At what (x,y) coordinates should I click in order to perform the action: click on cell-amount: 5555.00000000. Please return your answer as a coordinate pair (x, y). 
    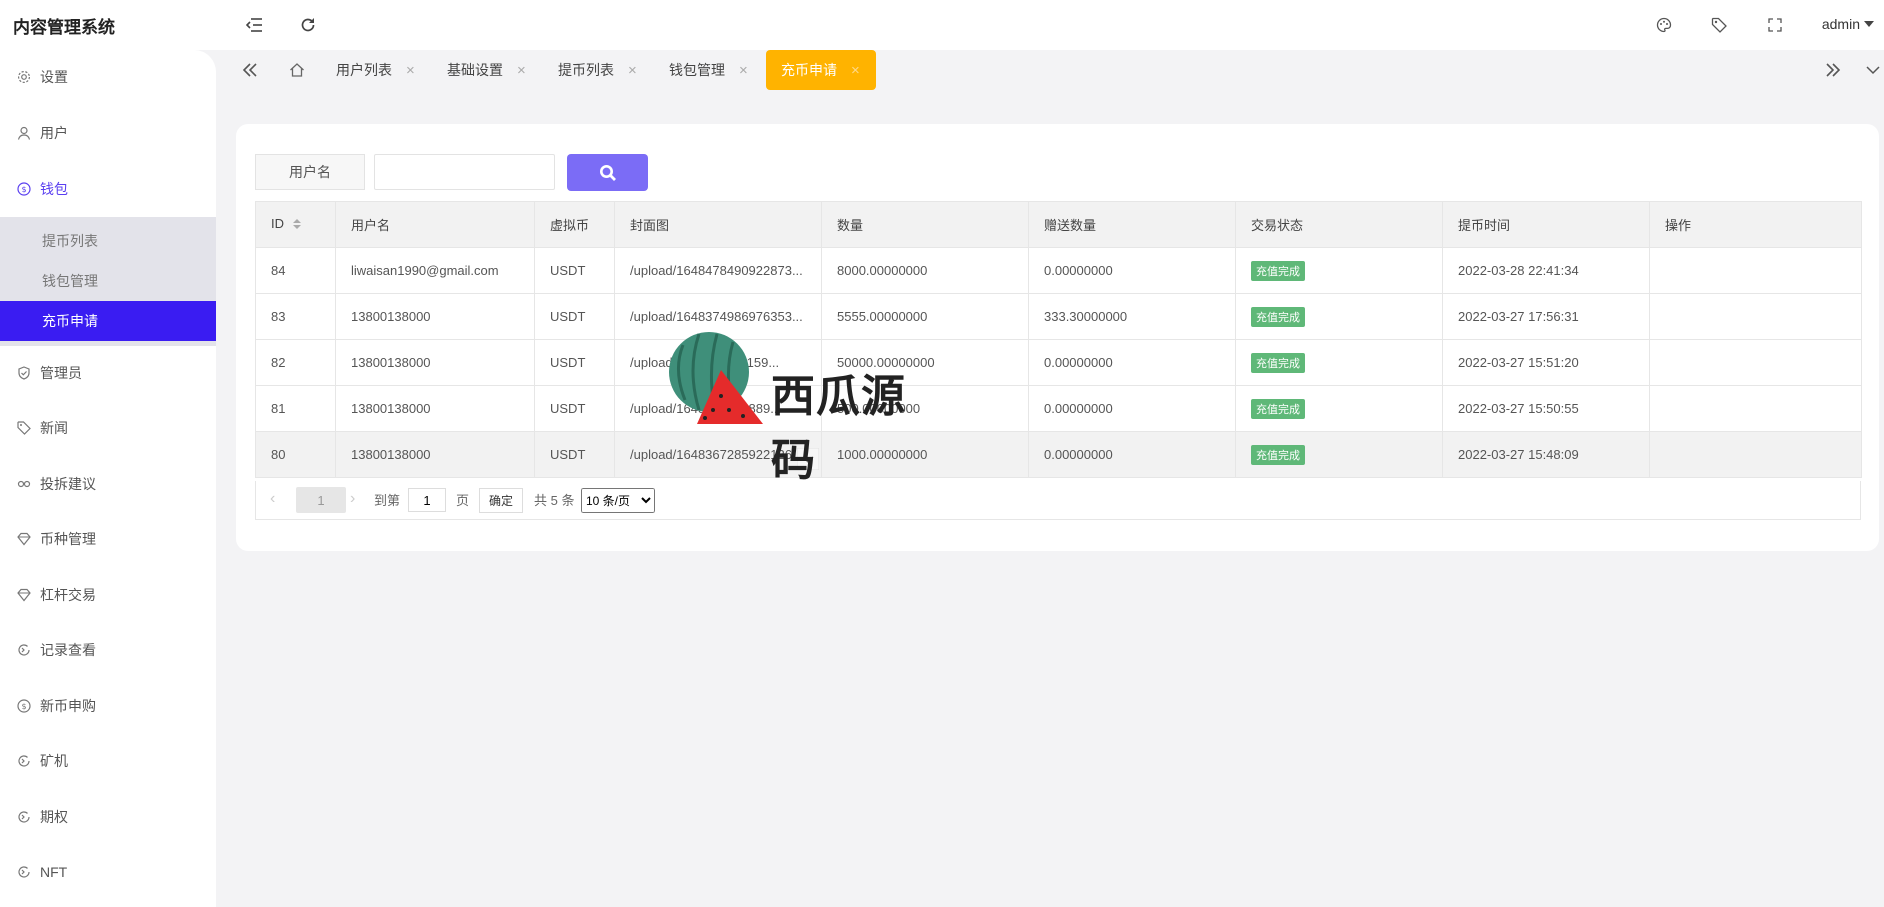
    Looking at the image, I should click on (925, 316).